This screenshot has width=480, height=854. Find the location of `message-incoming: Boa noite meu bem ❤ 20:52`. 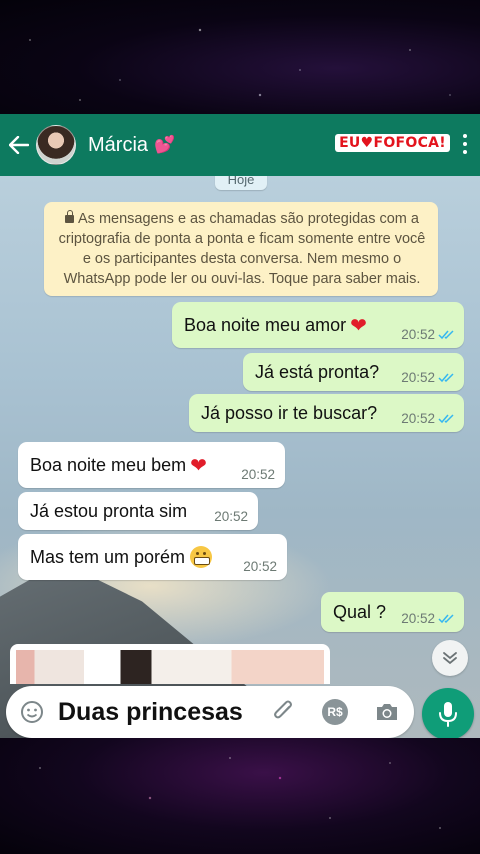

message-incoming: Boa noite meu bem ❤ 20:52 is located at coordinates (151, 465).